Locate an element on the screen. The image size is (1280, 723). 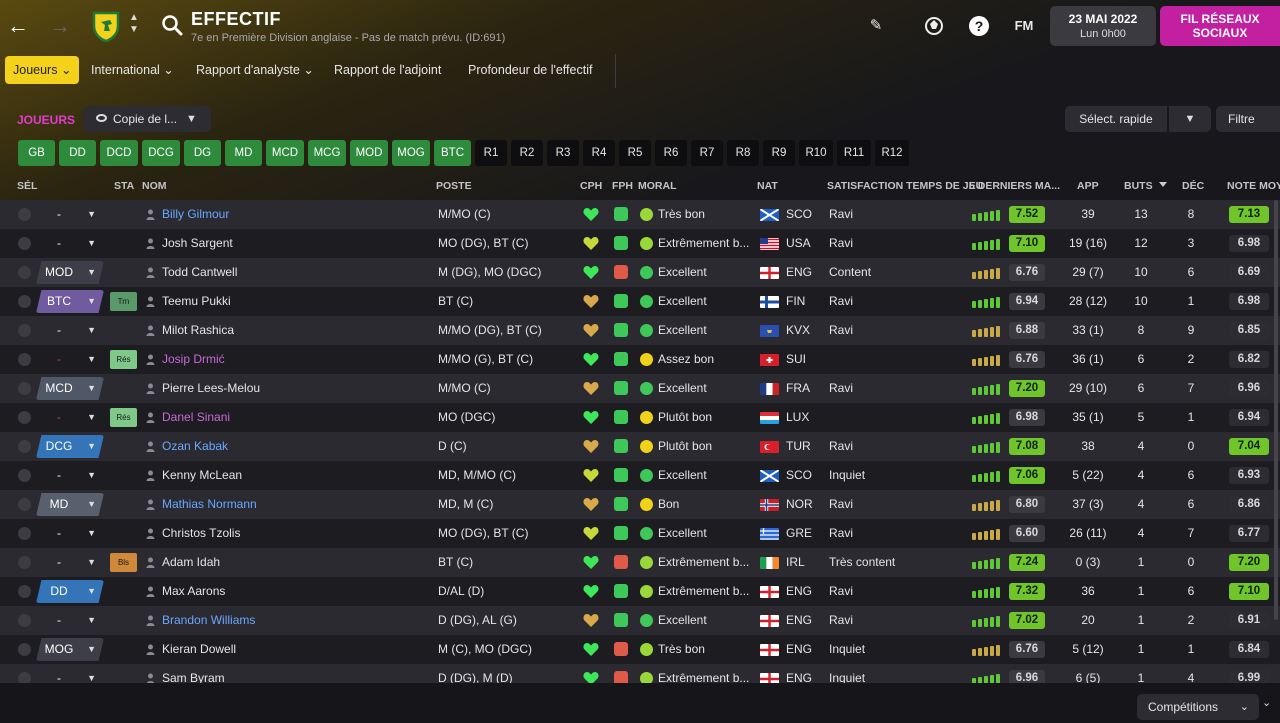
position-filter-dg: DG is located at coordinates (202, 153).